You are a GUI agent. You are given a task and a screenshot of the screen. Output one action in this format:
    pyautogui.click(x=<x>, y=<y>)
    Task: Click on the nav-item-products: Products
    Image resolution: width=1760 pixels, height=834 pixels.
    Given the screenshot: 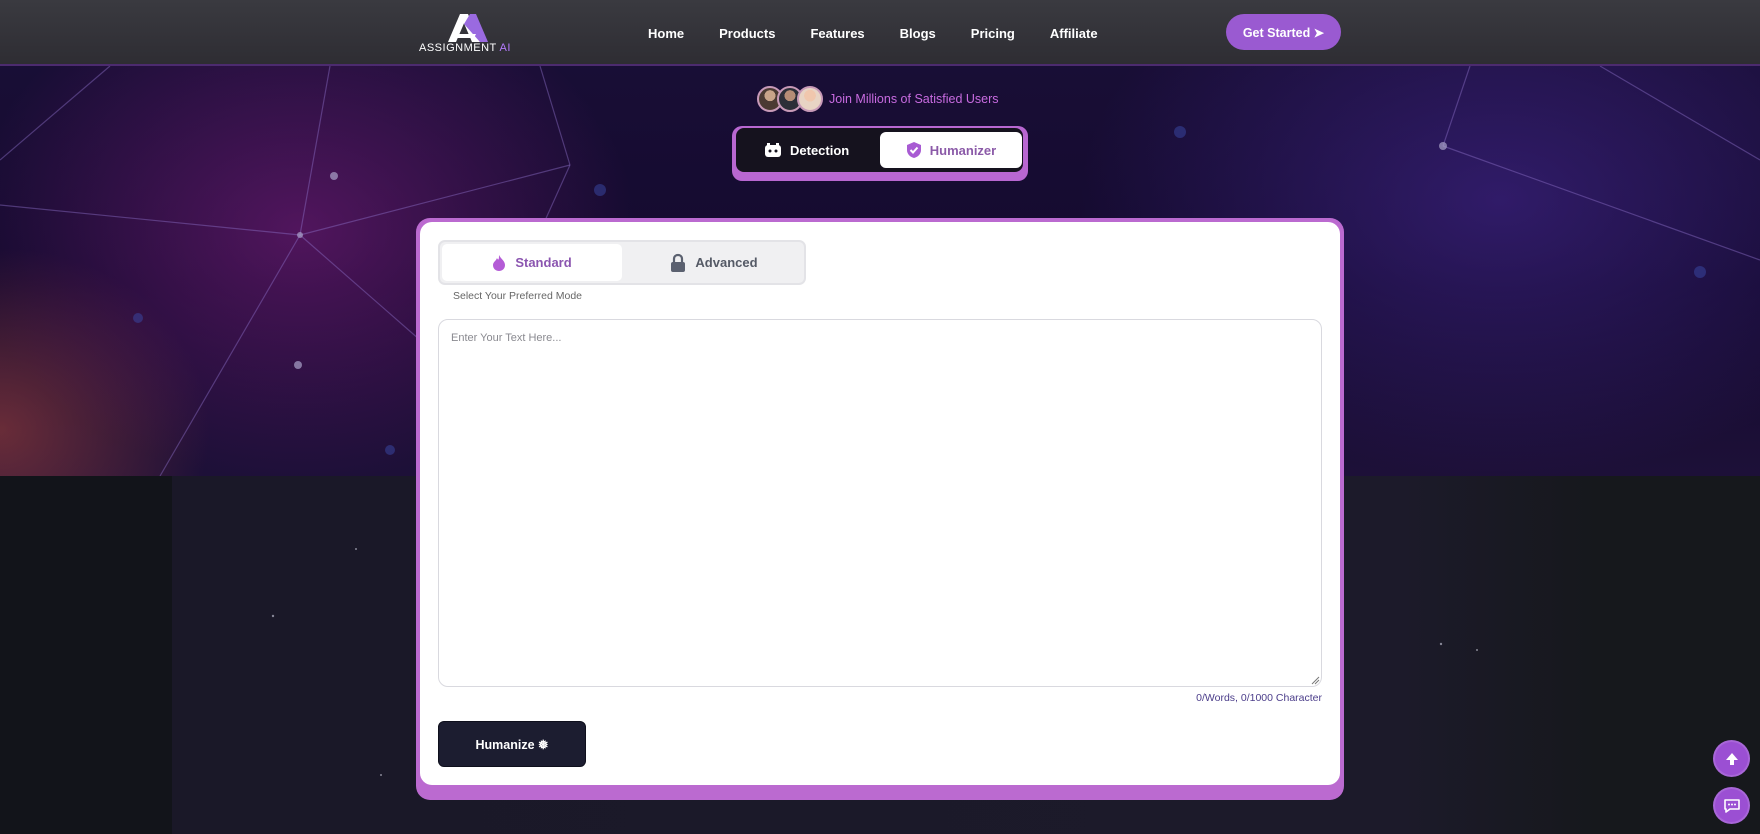 What is the action you would take?
    pyautogui.click(x=747, y=33)
    